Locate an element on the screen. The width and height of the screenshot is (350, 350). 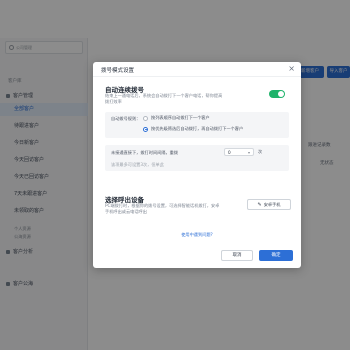
help-link: 使用中遇到问题? is located at coordinates (197, 235).